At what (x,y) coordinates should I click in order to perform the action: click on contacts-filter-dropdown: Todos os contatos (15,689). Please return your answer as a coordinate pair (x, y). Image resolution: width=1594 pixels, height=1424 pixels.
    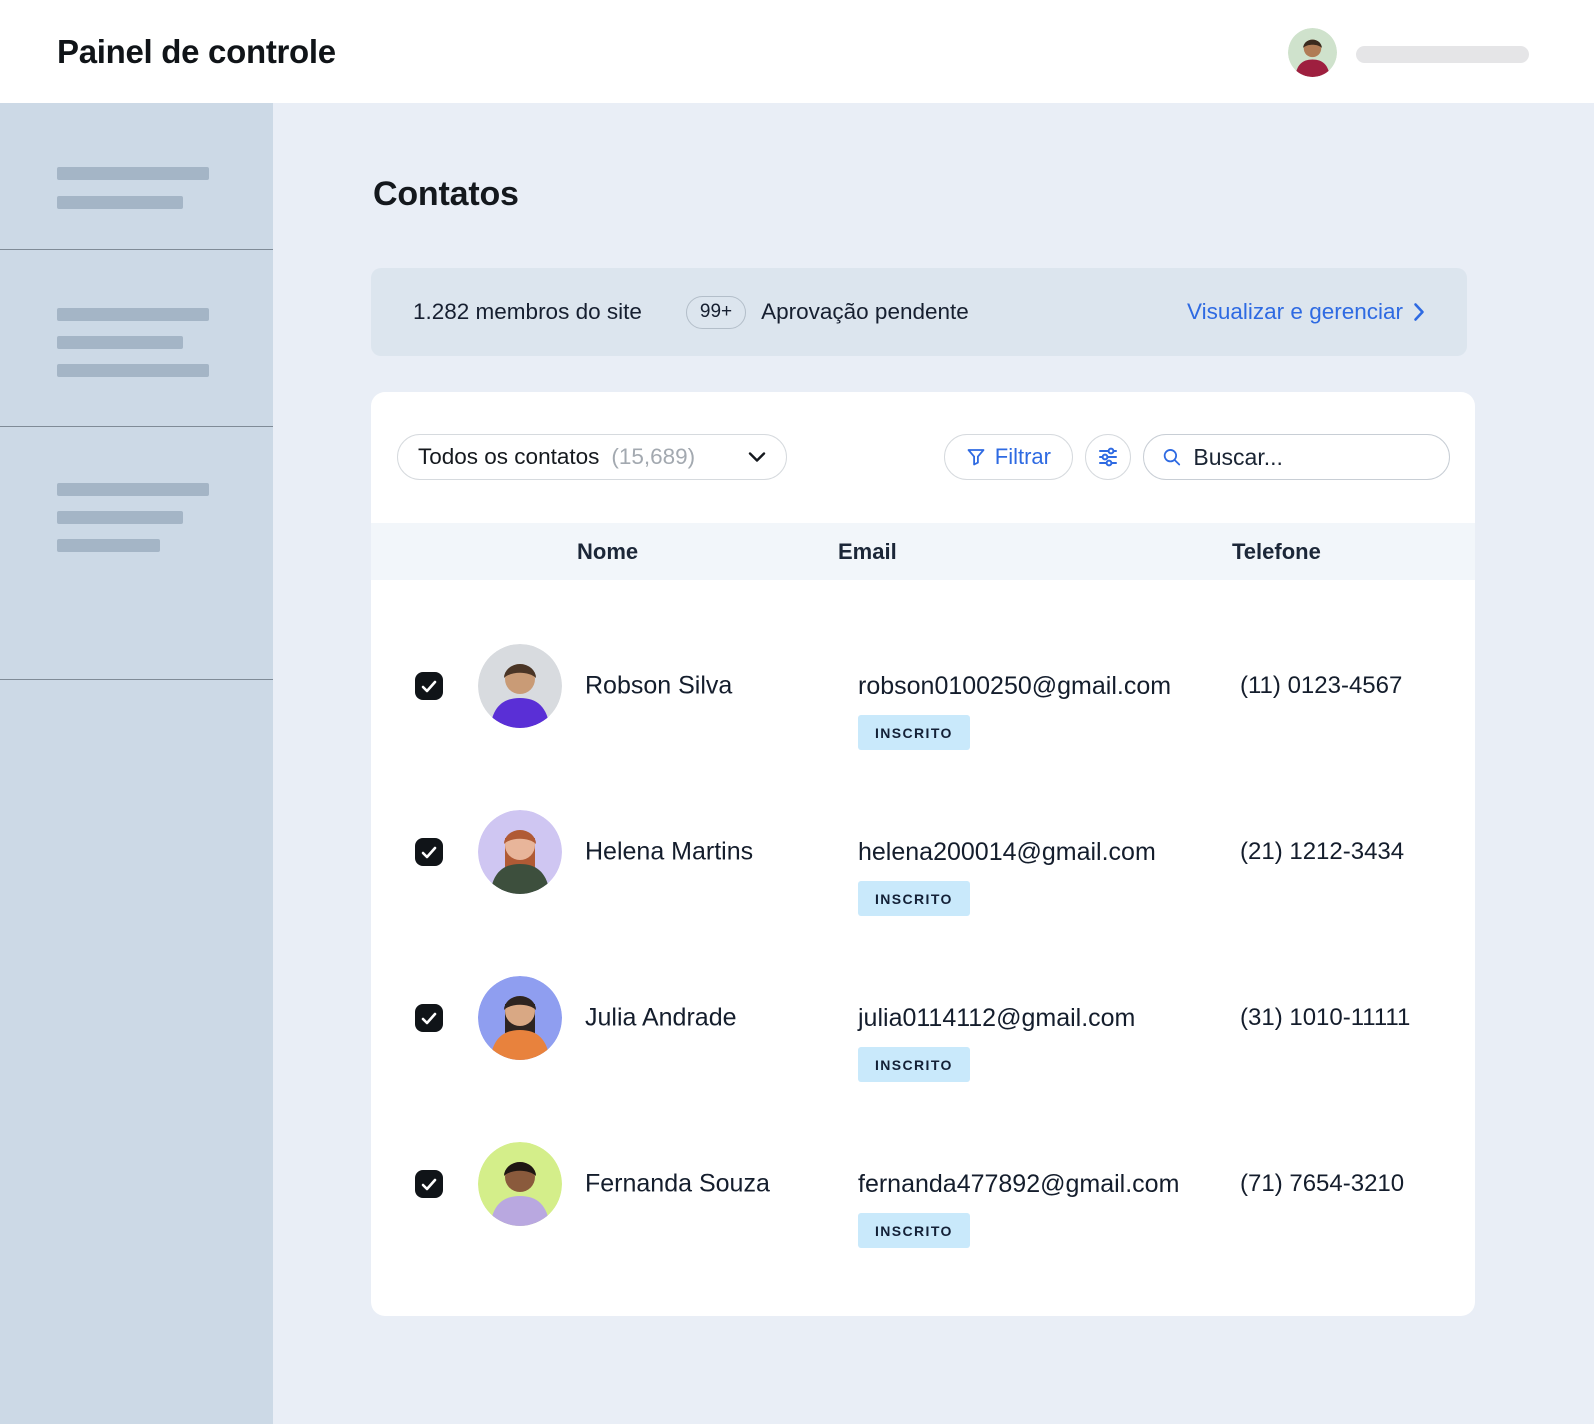
    Looking at the image, I should click on (592, 457).